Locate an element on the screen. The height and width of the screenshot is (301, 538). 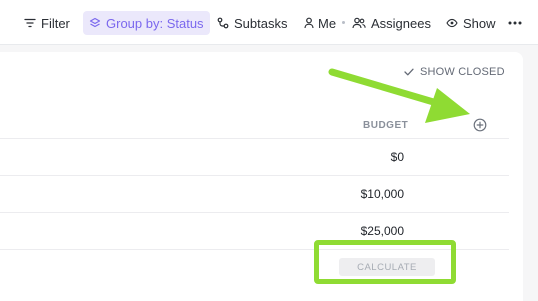
table-row: $10,000 is located at coordinates (254, 193).